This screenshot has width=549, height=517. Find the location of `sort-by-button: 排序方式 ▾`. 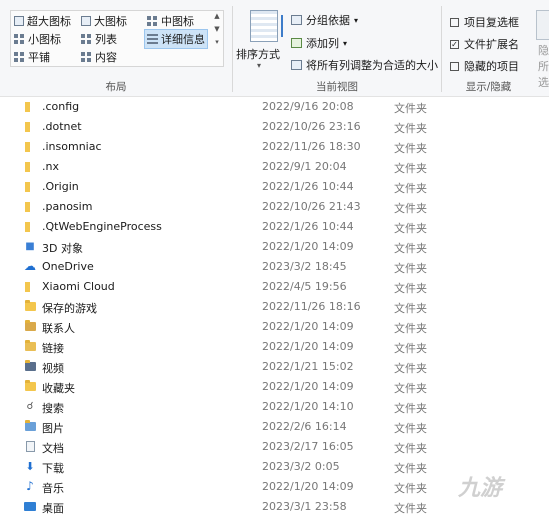

sort-by-button: 排序方式 ▾ is located at coordinates (260, 39).